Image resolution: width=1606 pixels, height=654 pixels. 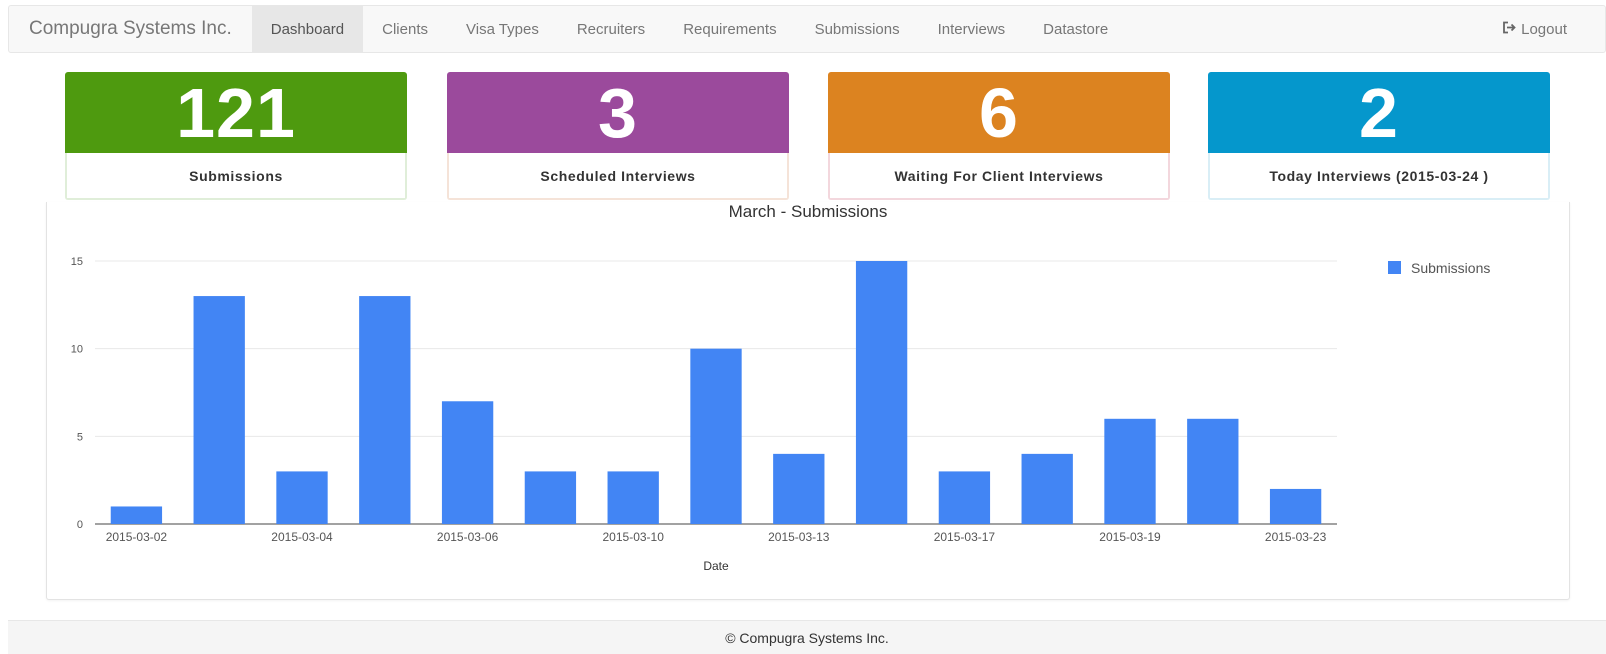 I want to click on stat-card-waiting-client-interviews: 6 Waiting For Client Interviews, so click(x=999, y=136).